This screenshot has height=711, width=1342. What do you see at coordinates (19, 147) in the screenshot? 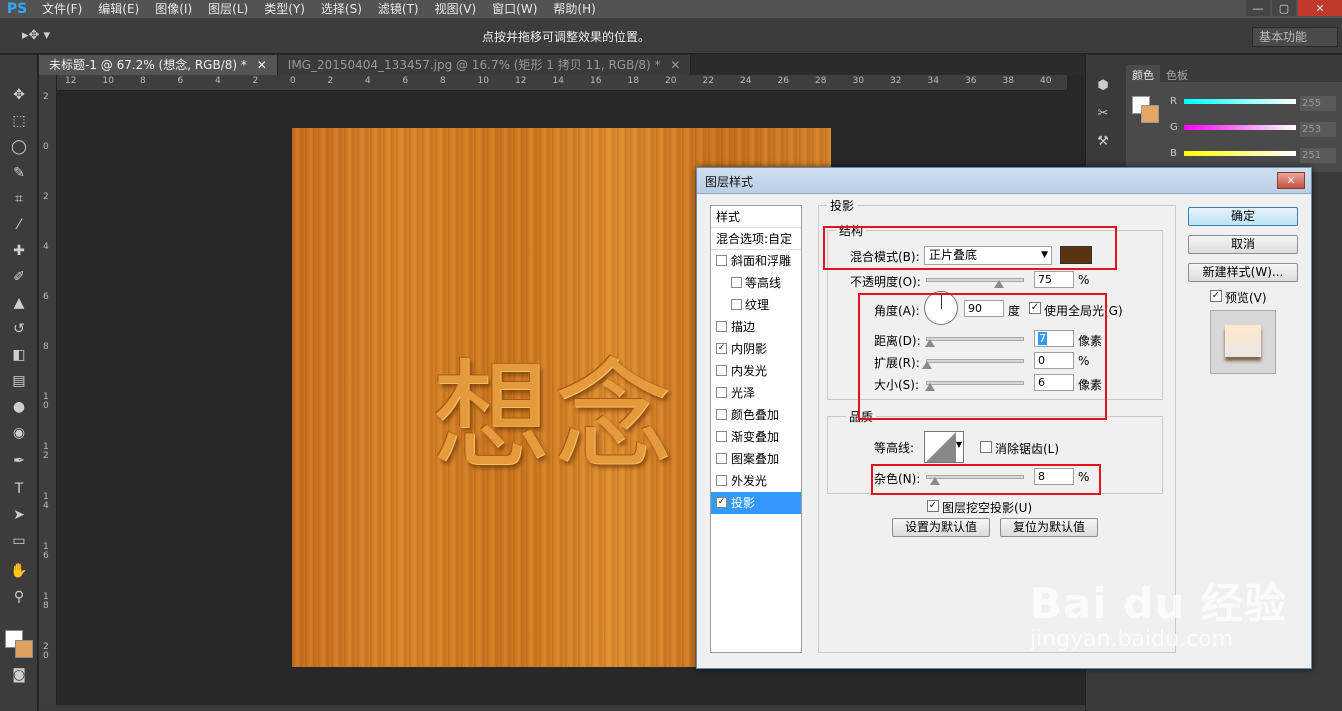
I see `lasso-tool-icon: ◯` at bounding box center [19, 147].